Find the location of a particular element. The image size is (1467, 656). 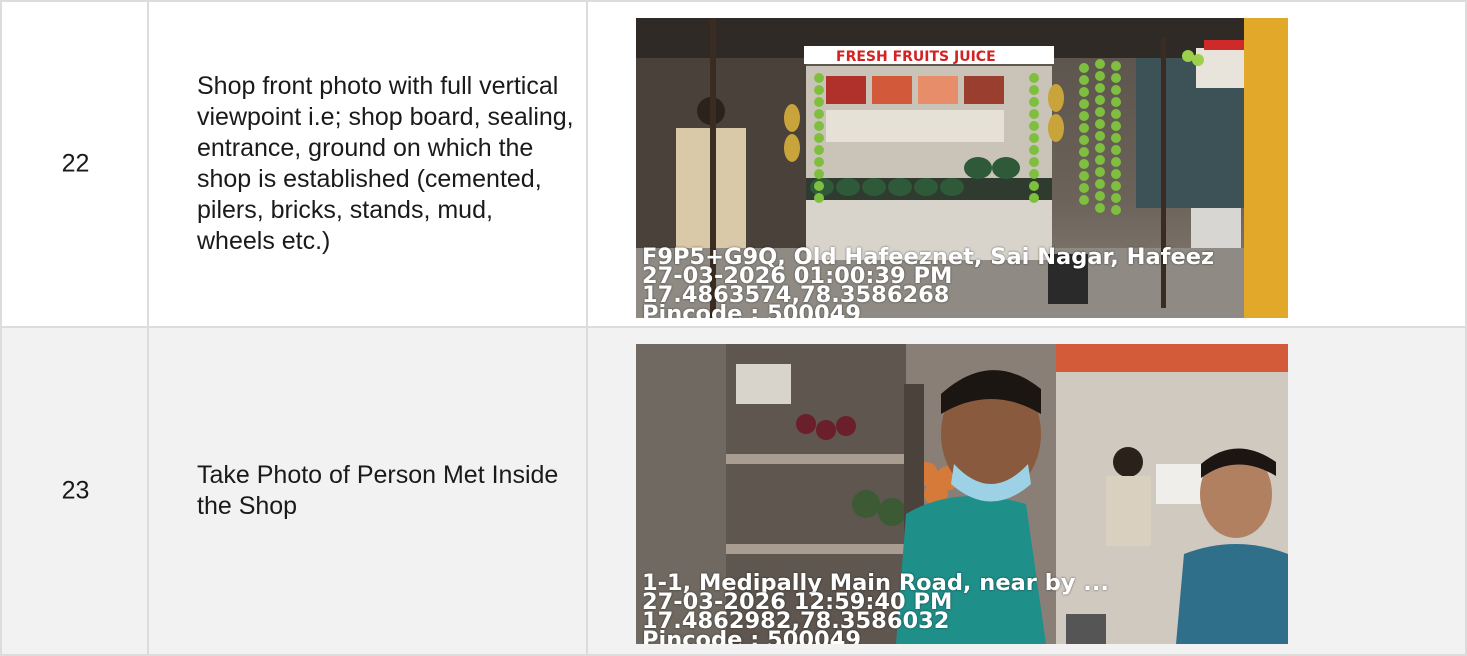

row-description: Take Photo of Person Met Inside the Shop is located at coordinates (378, 490).